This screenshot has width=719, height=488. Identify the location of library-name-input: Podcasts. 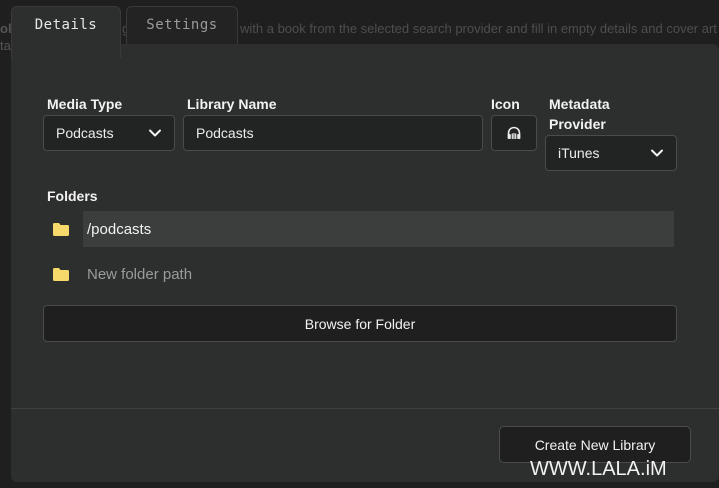
(333, 133).